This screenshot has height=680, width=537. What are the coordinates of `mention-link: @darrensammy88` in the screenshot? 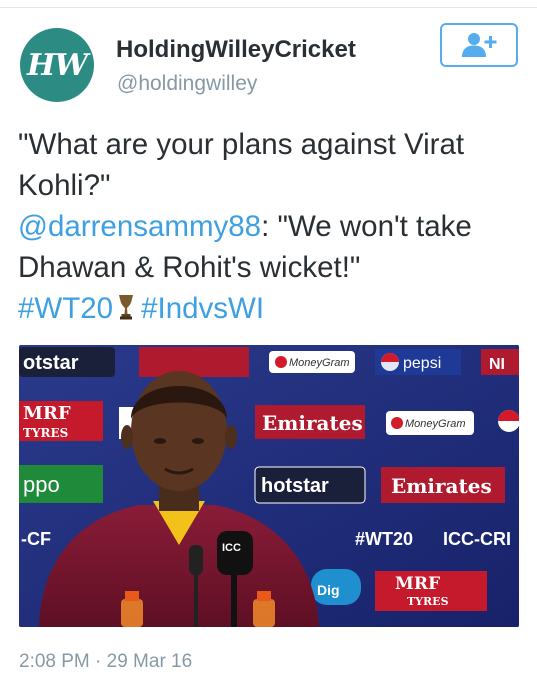 It's located at (139, 226).